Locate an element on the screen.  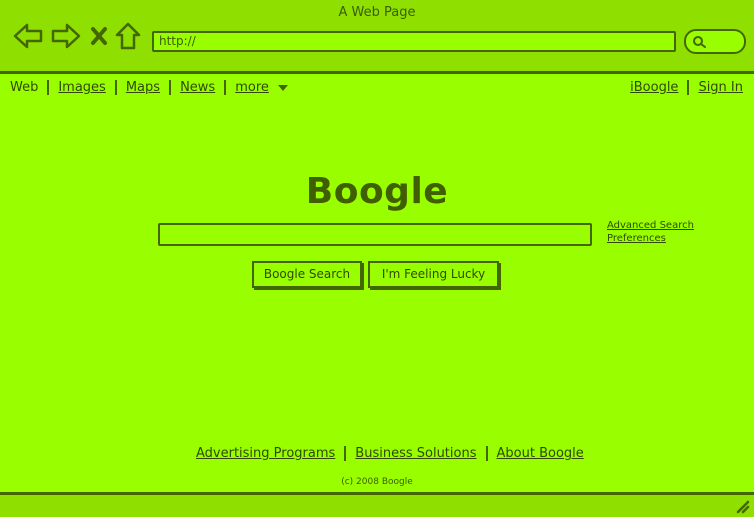
site-logo: Boogle is located at coordinates (377, 191).